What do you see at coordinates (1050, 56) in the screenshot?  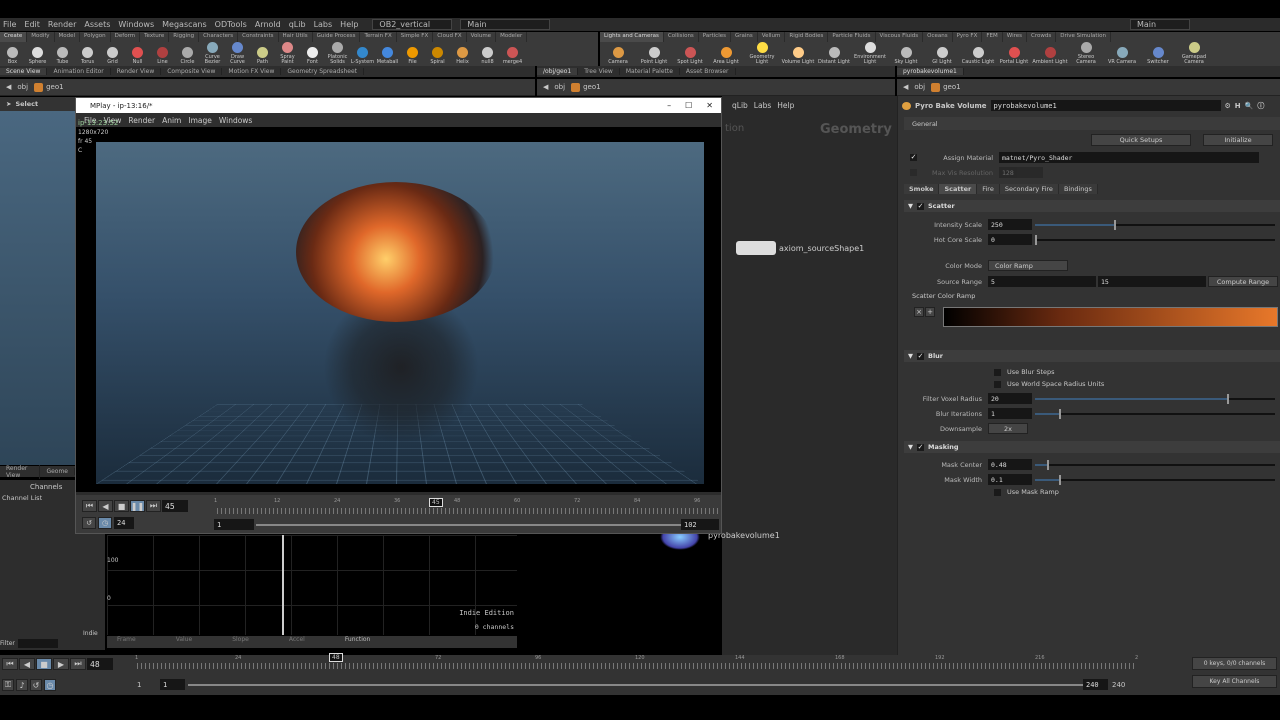 I see `shelf-tool-ambient-light: Ambient Light` at bounding box center [1050, 56].